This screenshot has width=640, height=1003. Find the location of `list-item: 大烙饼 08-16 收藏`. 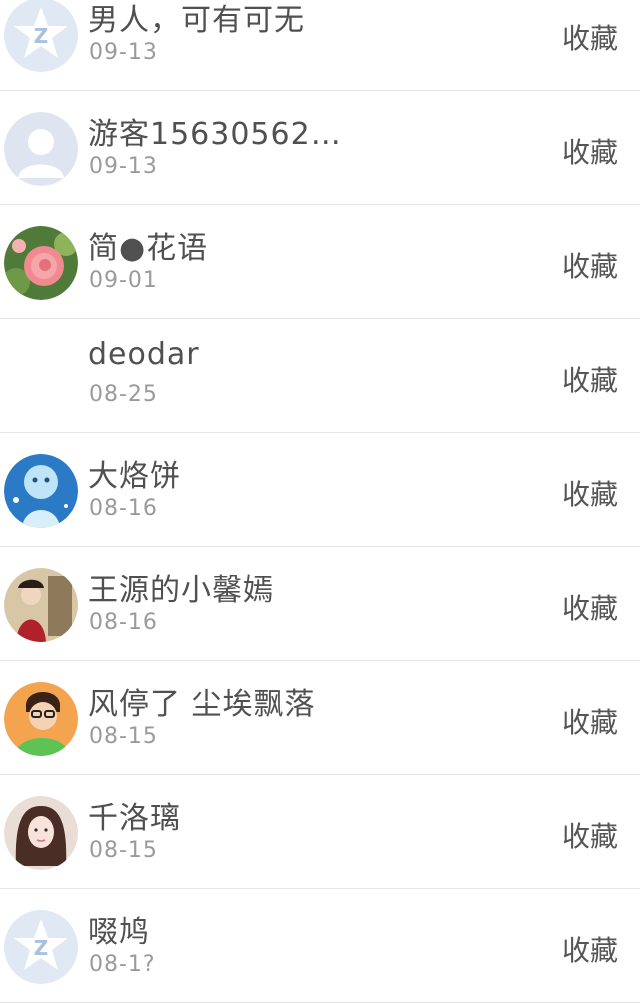

list-item: 大烙饼 08-16 收藏 is located at coordinates (320, 490).